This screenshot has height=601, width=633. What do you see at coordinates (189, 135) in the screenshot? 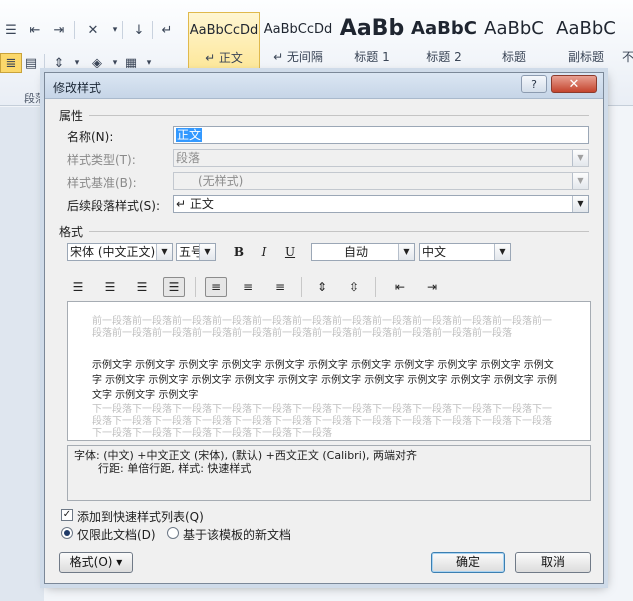
I see `name-value: 正文` at bounding box center [189, 135].